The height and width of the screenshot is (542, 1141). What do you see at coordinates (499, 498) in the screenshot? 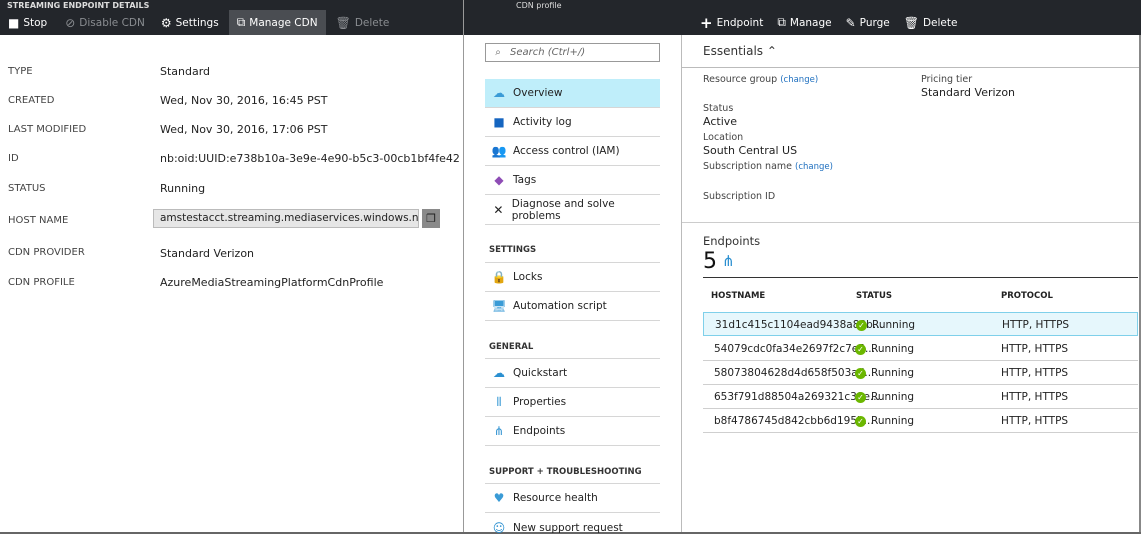
I see `heart-icon: ♥` at bounding box center [499, 498].